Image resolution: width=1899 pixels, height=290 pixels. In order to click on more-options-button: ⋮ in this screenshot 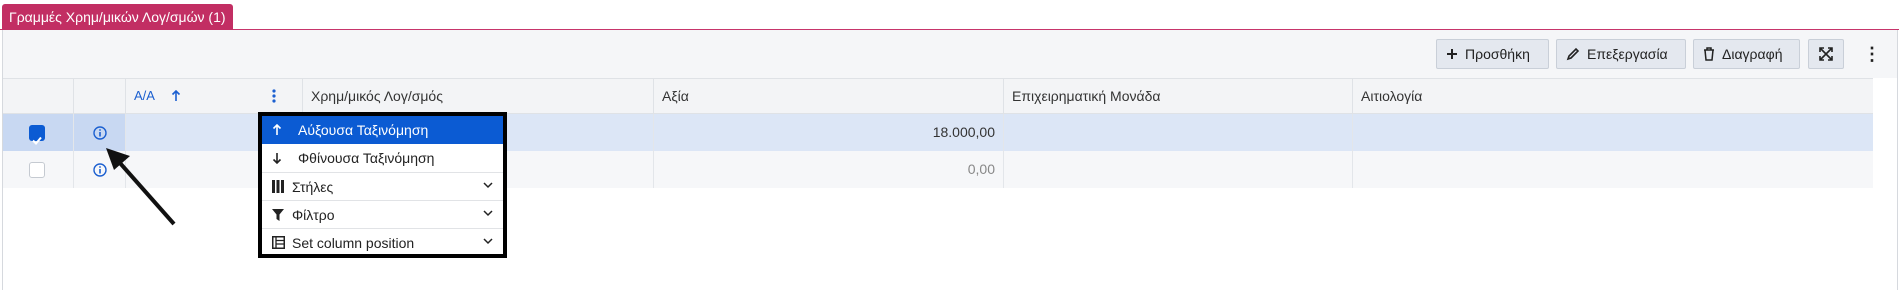, I will do `click(1872, 54)`.